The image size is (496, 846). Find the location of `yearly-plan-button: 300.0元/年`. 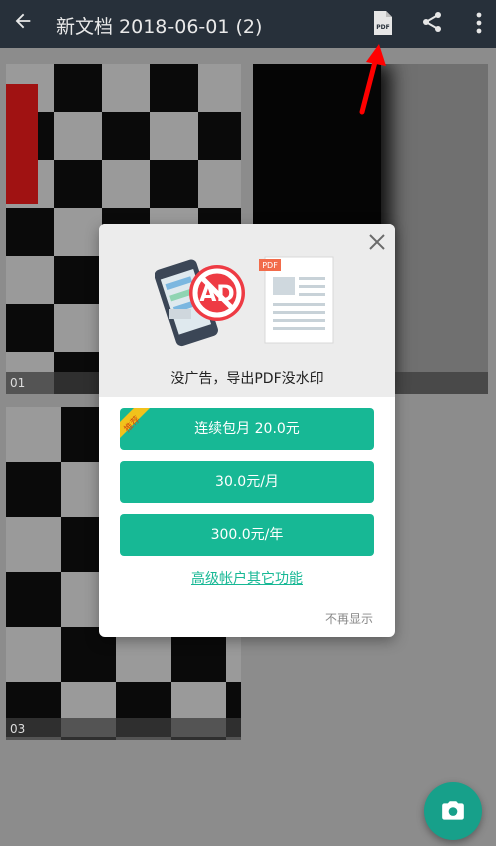

yearly-plan-button: 300.0元/年 is located at coordinates (247, 535).